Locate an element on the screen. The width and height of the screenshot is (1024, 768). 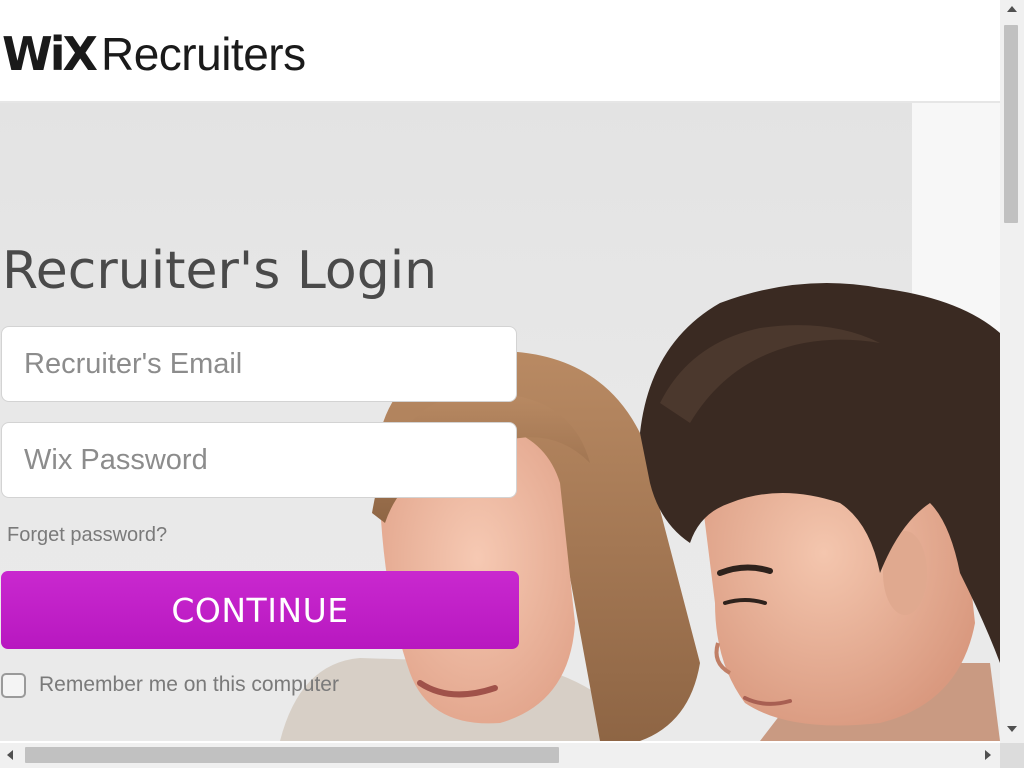
horizontal-scroll-thumb is located at coordinates (292, 755).